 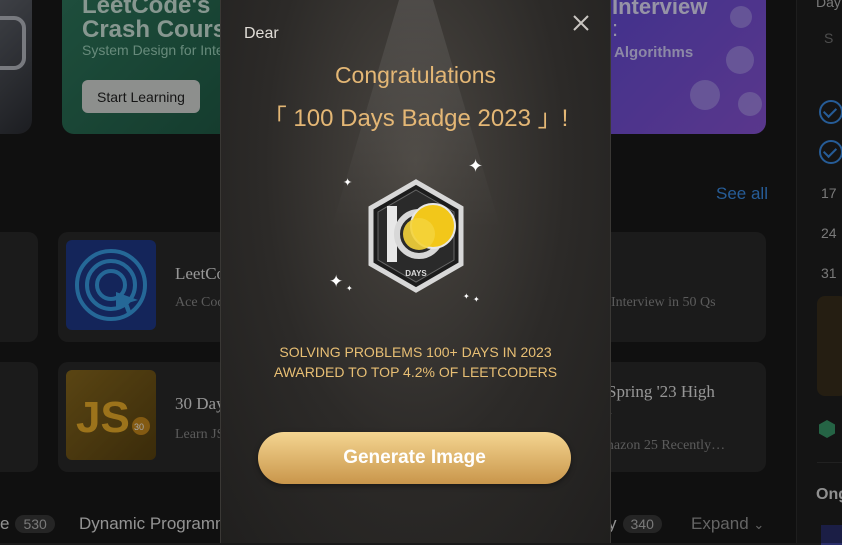 What do you see at coordinates (414, 458) in the screenshot?
I see `generate-image-button: Generate Image` at bounding box center [414, 458].